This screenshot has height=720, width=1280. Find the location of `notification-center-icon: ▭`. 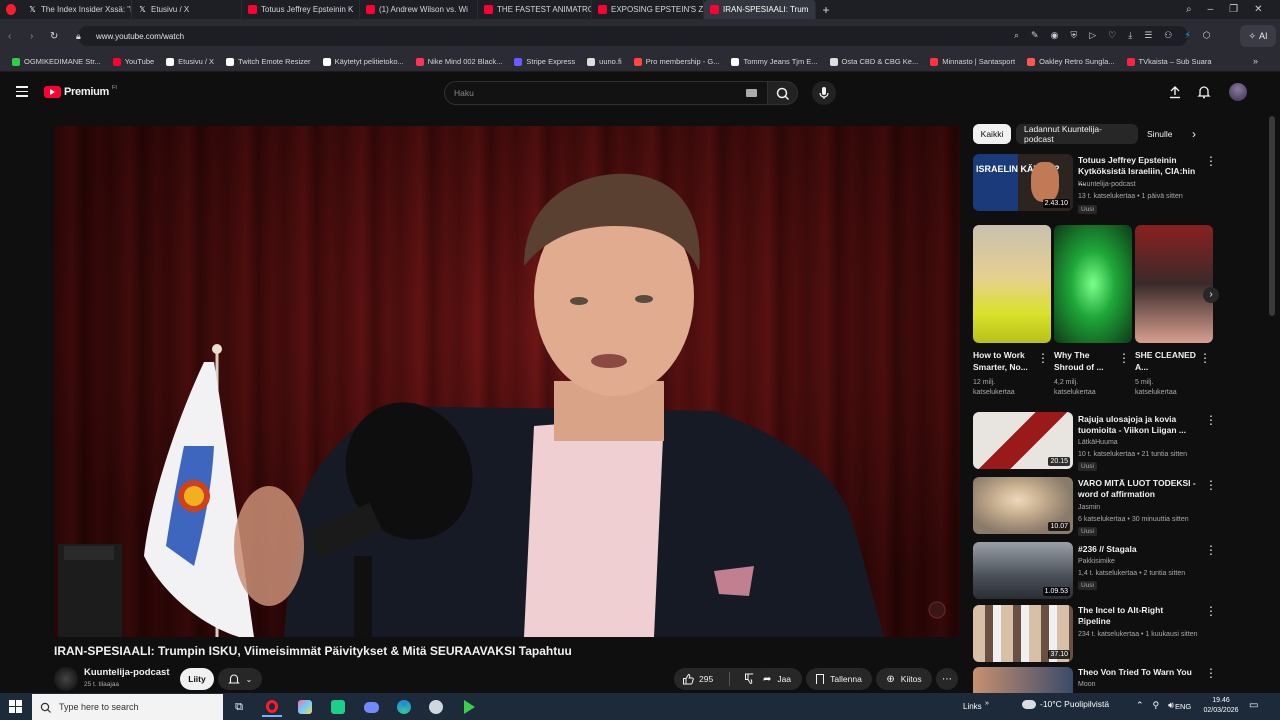

notification-center-icon: ▭ is located at coordinates (1253, 705).